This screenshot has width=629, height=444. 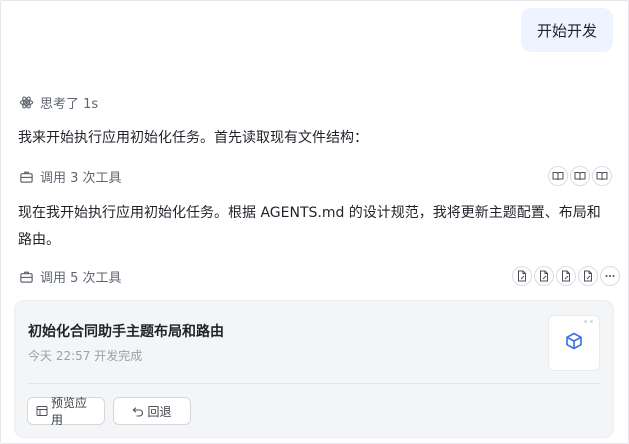 I want to click on thinking-label: 思考了 1s, so click(x=69, y=104).